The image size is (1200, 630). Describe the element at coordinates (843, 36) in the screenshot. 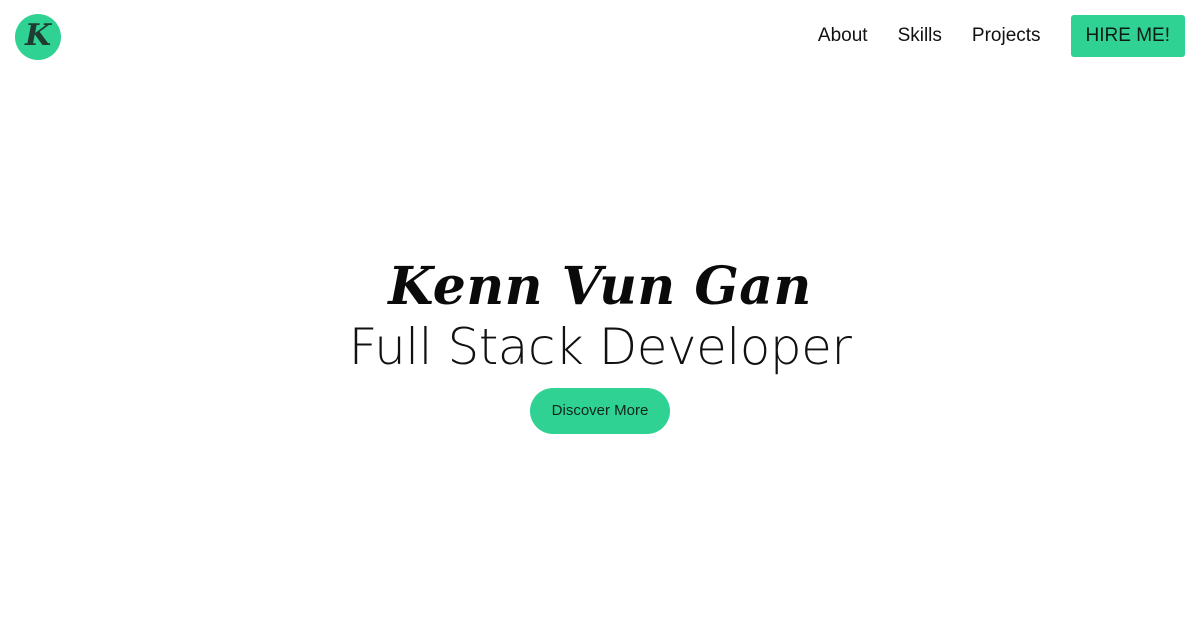

I see `nav-link-about: About` at that location.